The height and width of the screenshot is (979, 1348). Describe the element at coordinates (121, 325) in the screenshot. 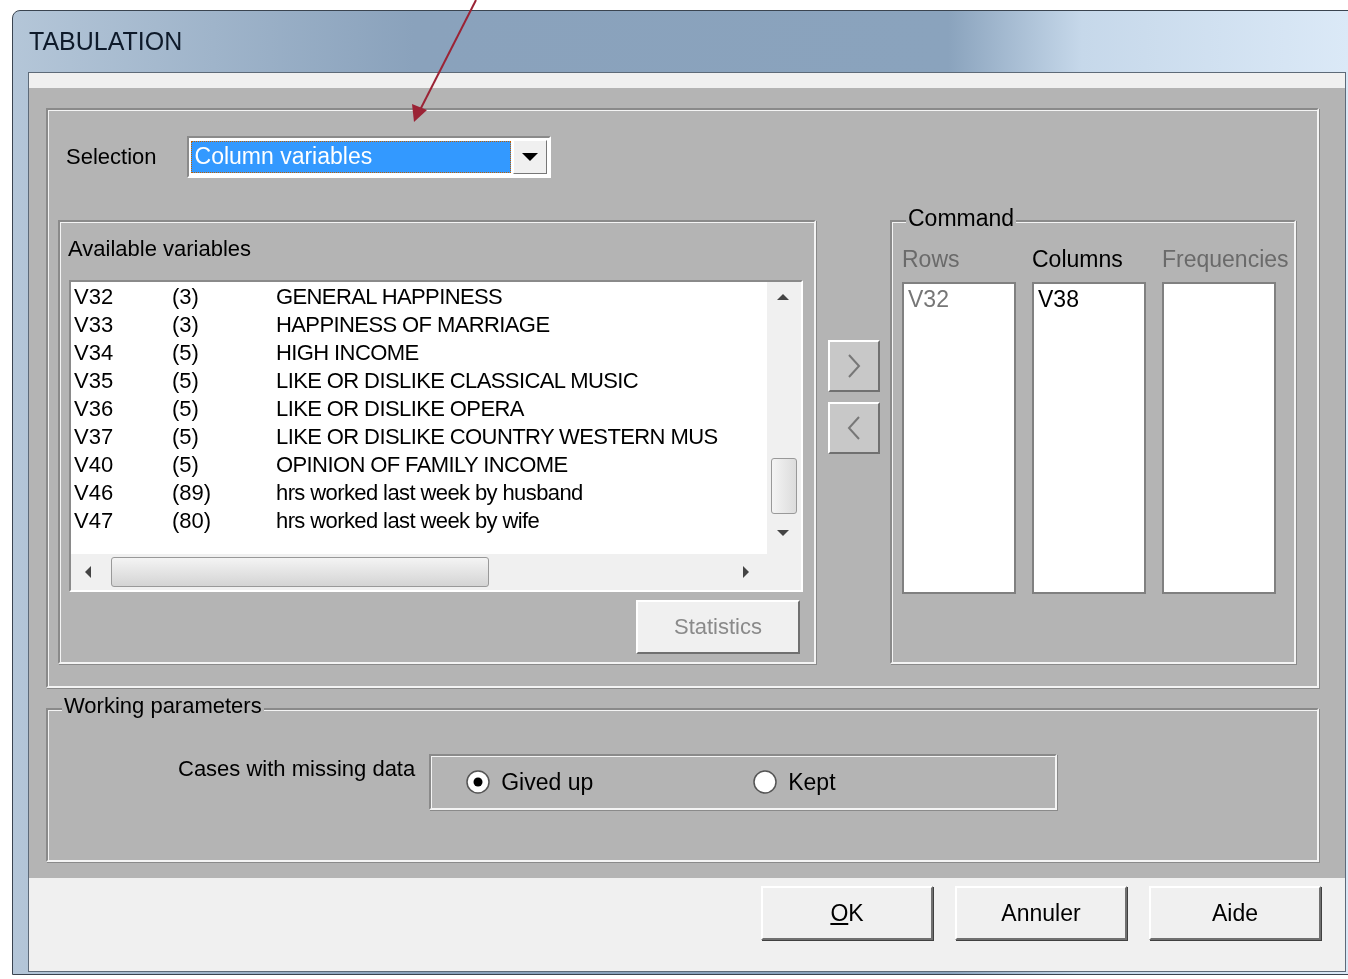

I see `variable-name: V33` at that location.